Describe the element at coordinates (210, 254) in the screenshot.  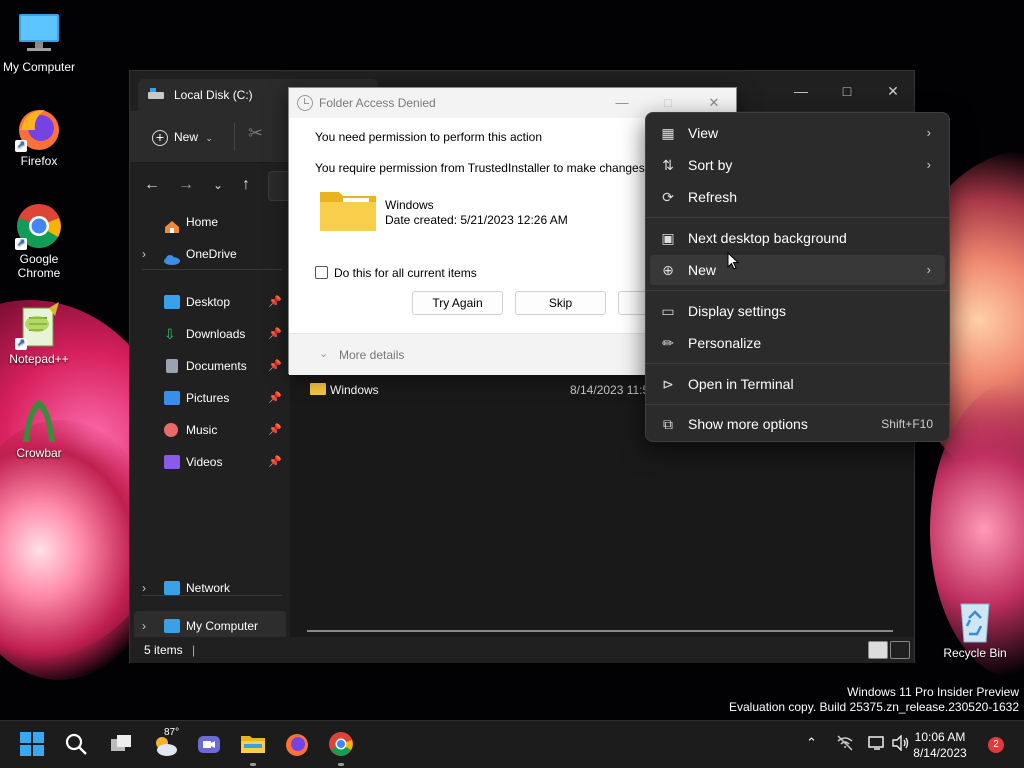
I see `sidebar-item-onedrive: › OneDrive` at that location.